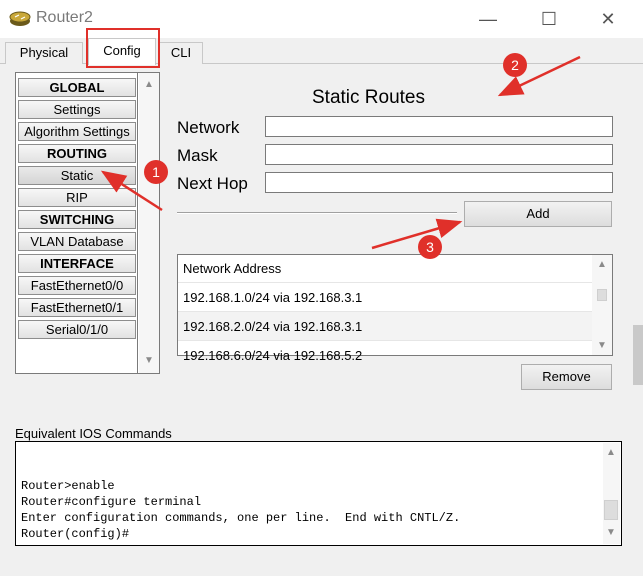  What do you see at coordinates (515, 65) in the screenshot?
I see `annotation-badge-2: 2` at bounding box center [515, 65].